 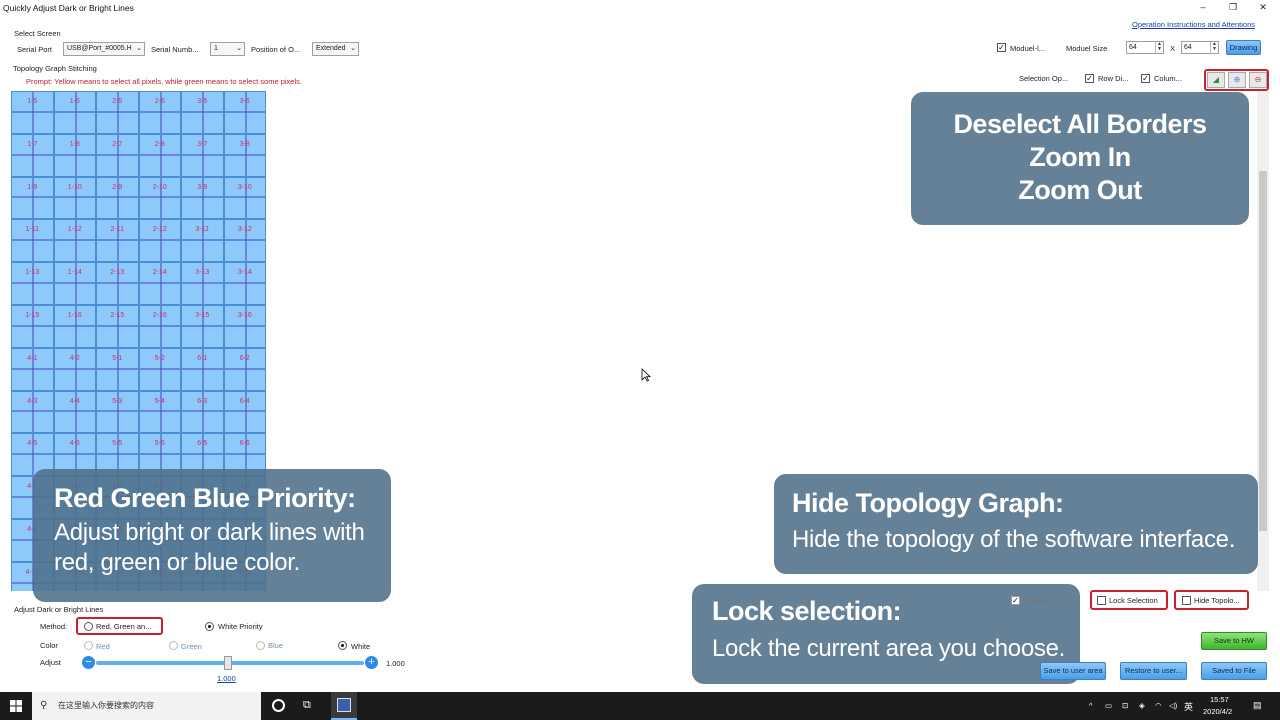 I want to click on topology-cell: 1-7, so click(x=32, y=155).